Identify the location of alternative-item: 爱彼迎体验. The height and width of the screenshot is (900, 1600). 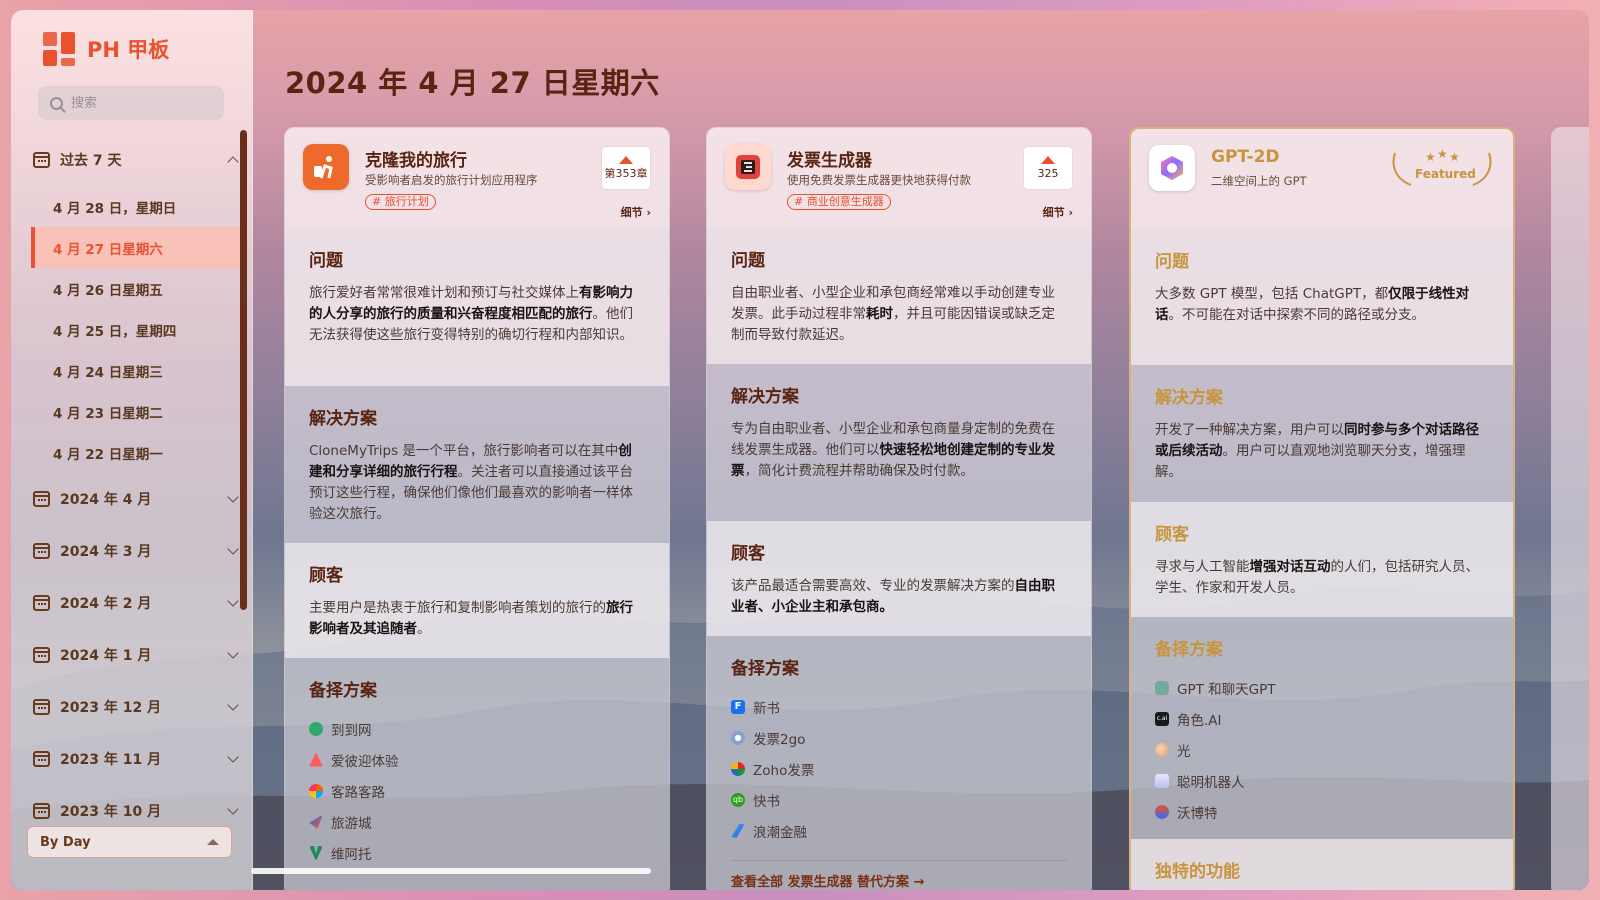
(477, 759).